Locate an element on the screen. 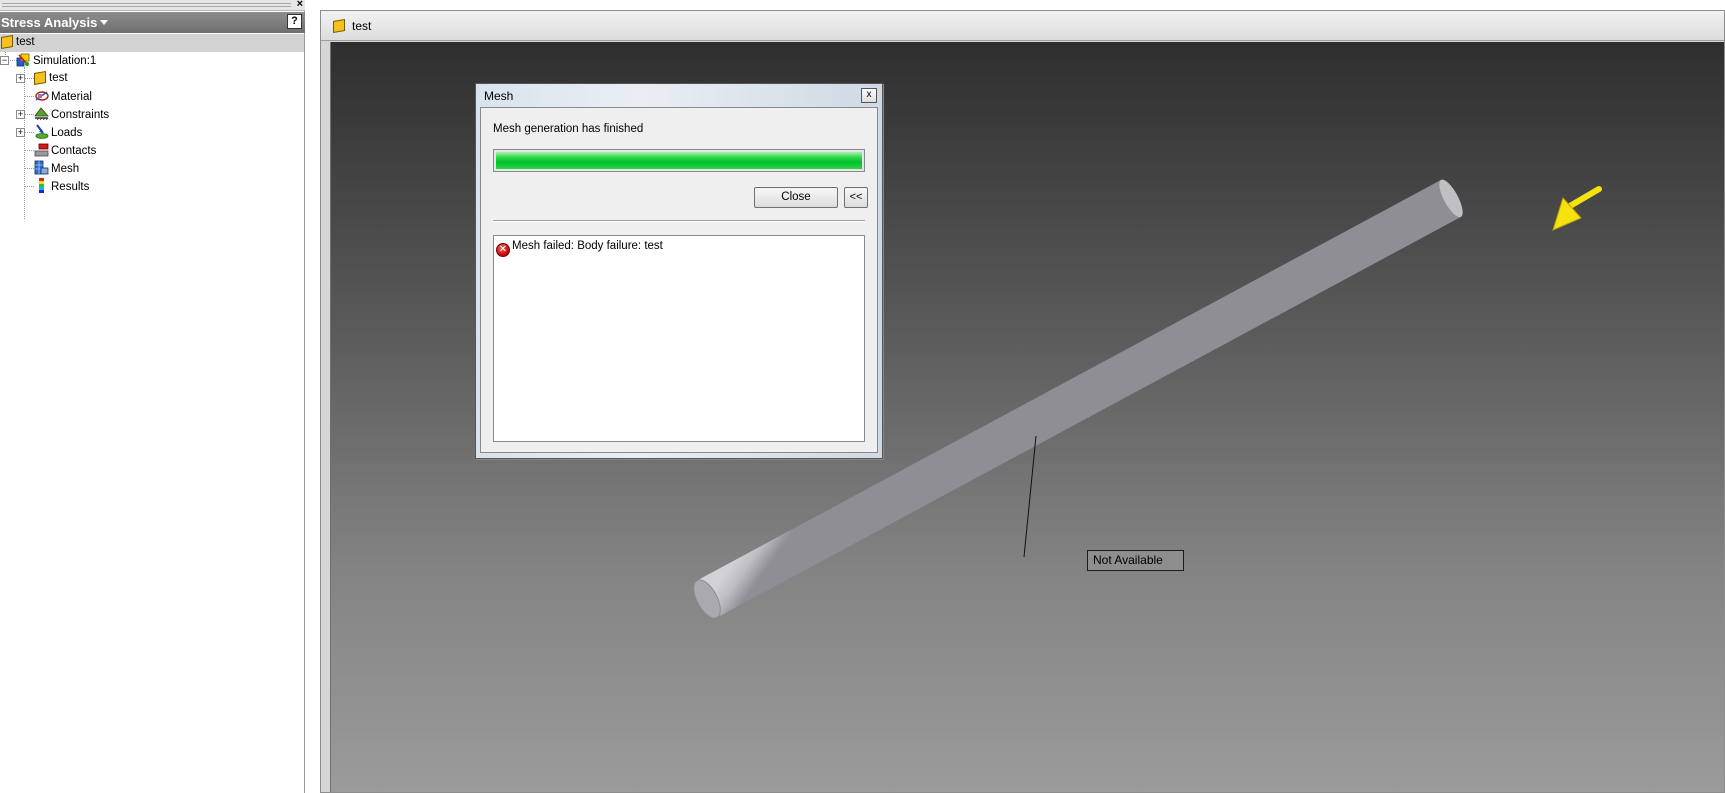 The image size is (1725, 793). close-button: Close is located at coordinates (796, 197).